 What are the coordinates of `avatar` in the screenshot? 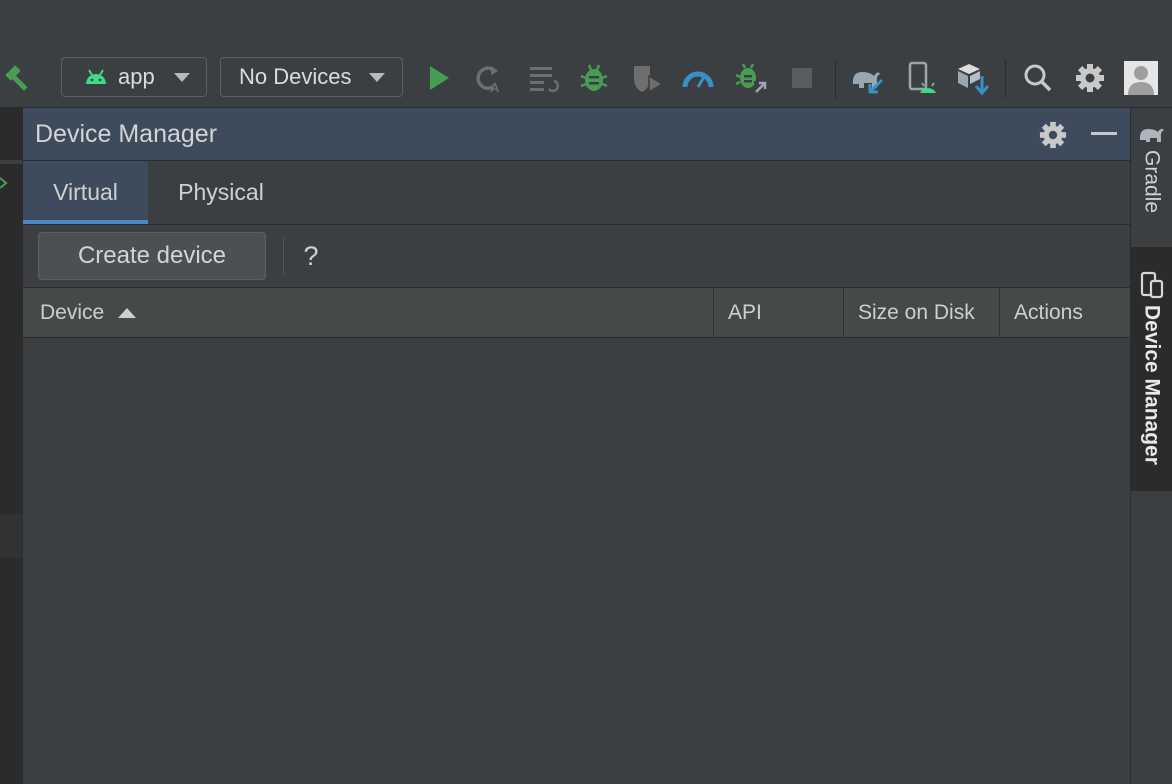 It's located at (1141, 78).